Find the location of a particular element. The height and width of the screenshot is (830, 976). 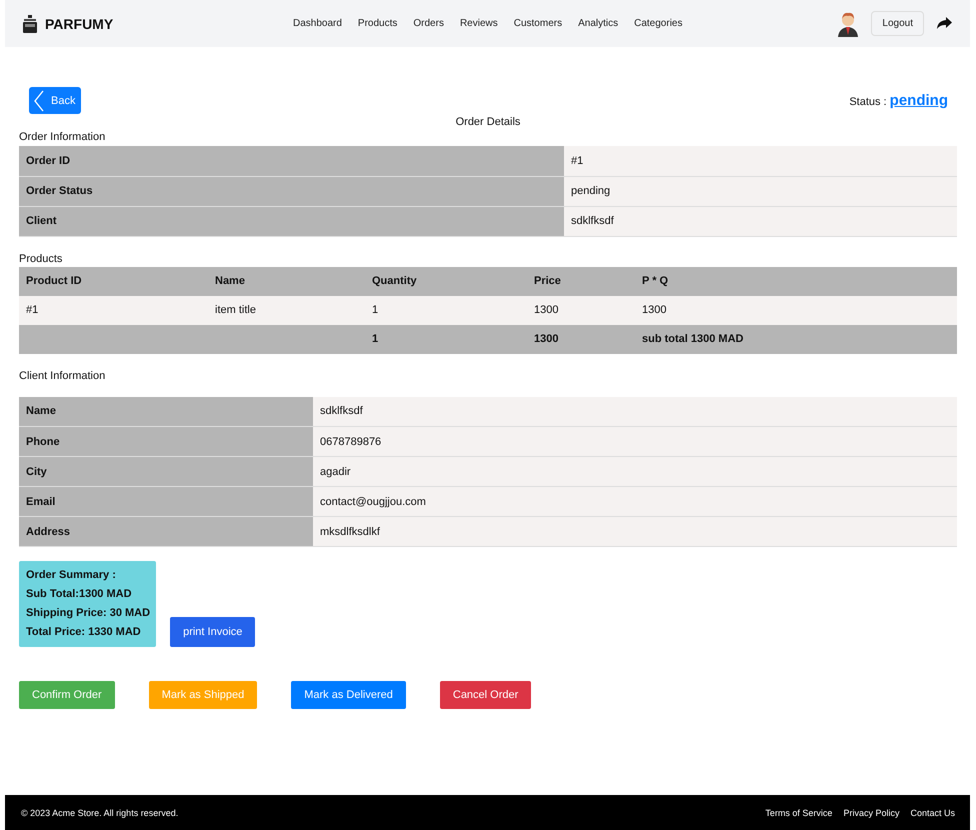

summary-line: Sub Total:1300 MAD is located at coordinates (79, 594).